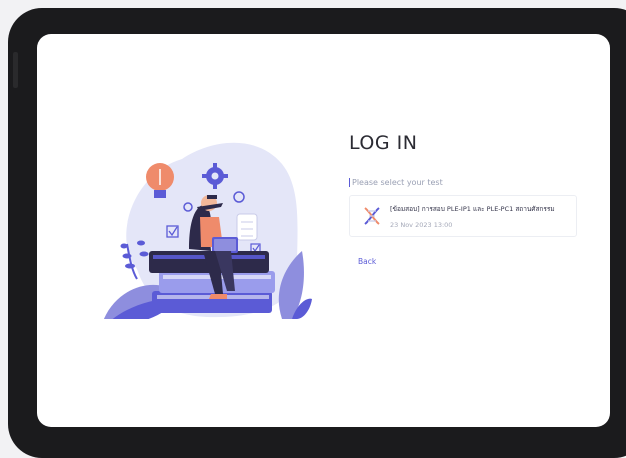  What do you see at coordinates (367, 261) in the screenshot?
I see `back-link: Back` at bounding box center [367, 261].